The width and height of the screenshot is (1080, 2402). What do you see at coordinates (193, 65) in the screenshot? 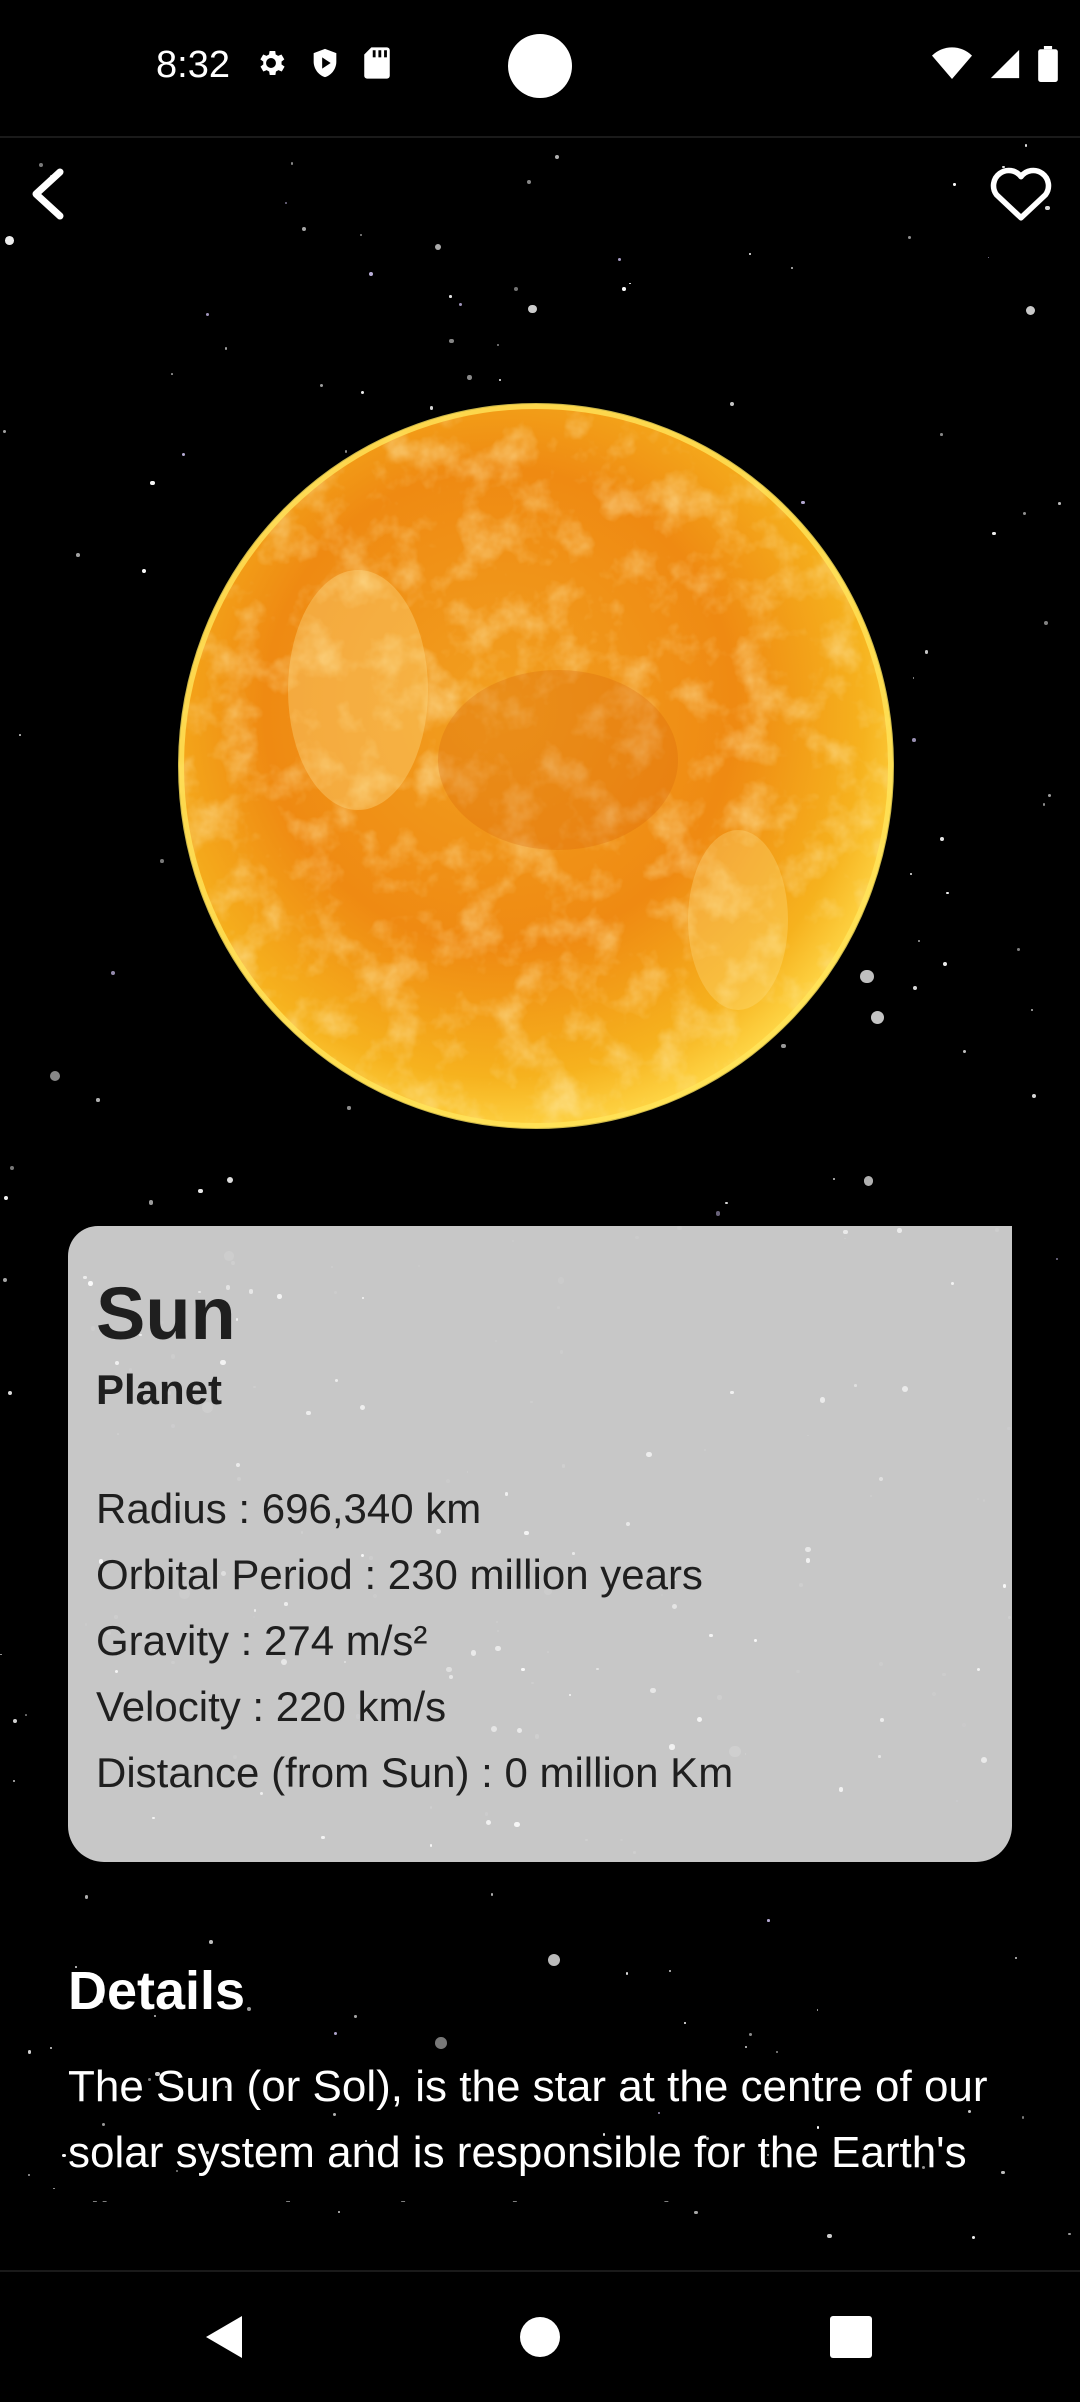
I see `status-time: 8:32` at bounding box center [193, 65].